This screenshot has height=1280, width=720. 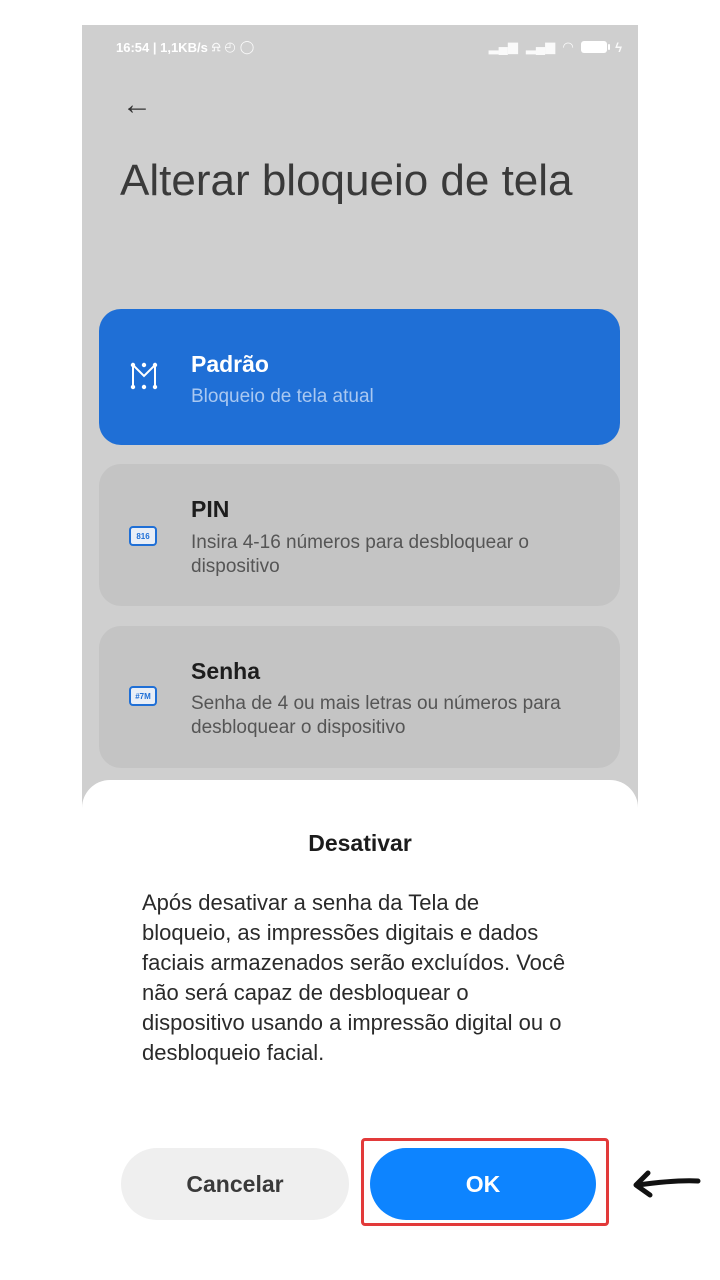 What do you see at coordinates (503, 46) in the screenshot?
I see `signal-icon: ▂▄▆` at bounding box center [503, 46].